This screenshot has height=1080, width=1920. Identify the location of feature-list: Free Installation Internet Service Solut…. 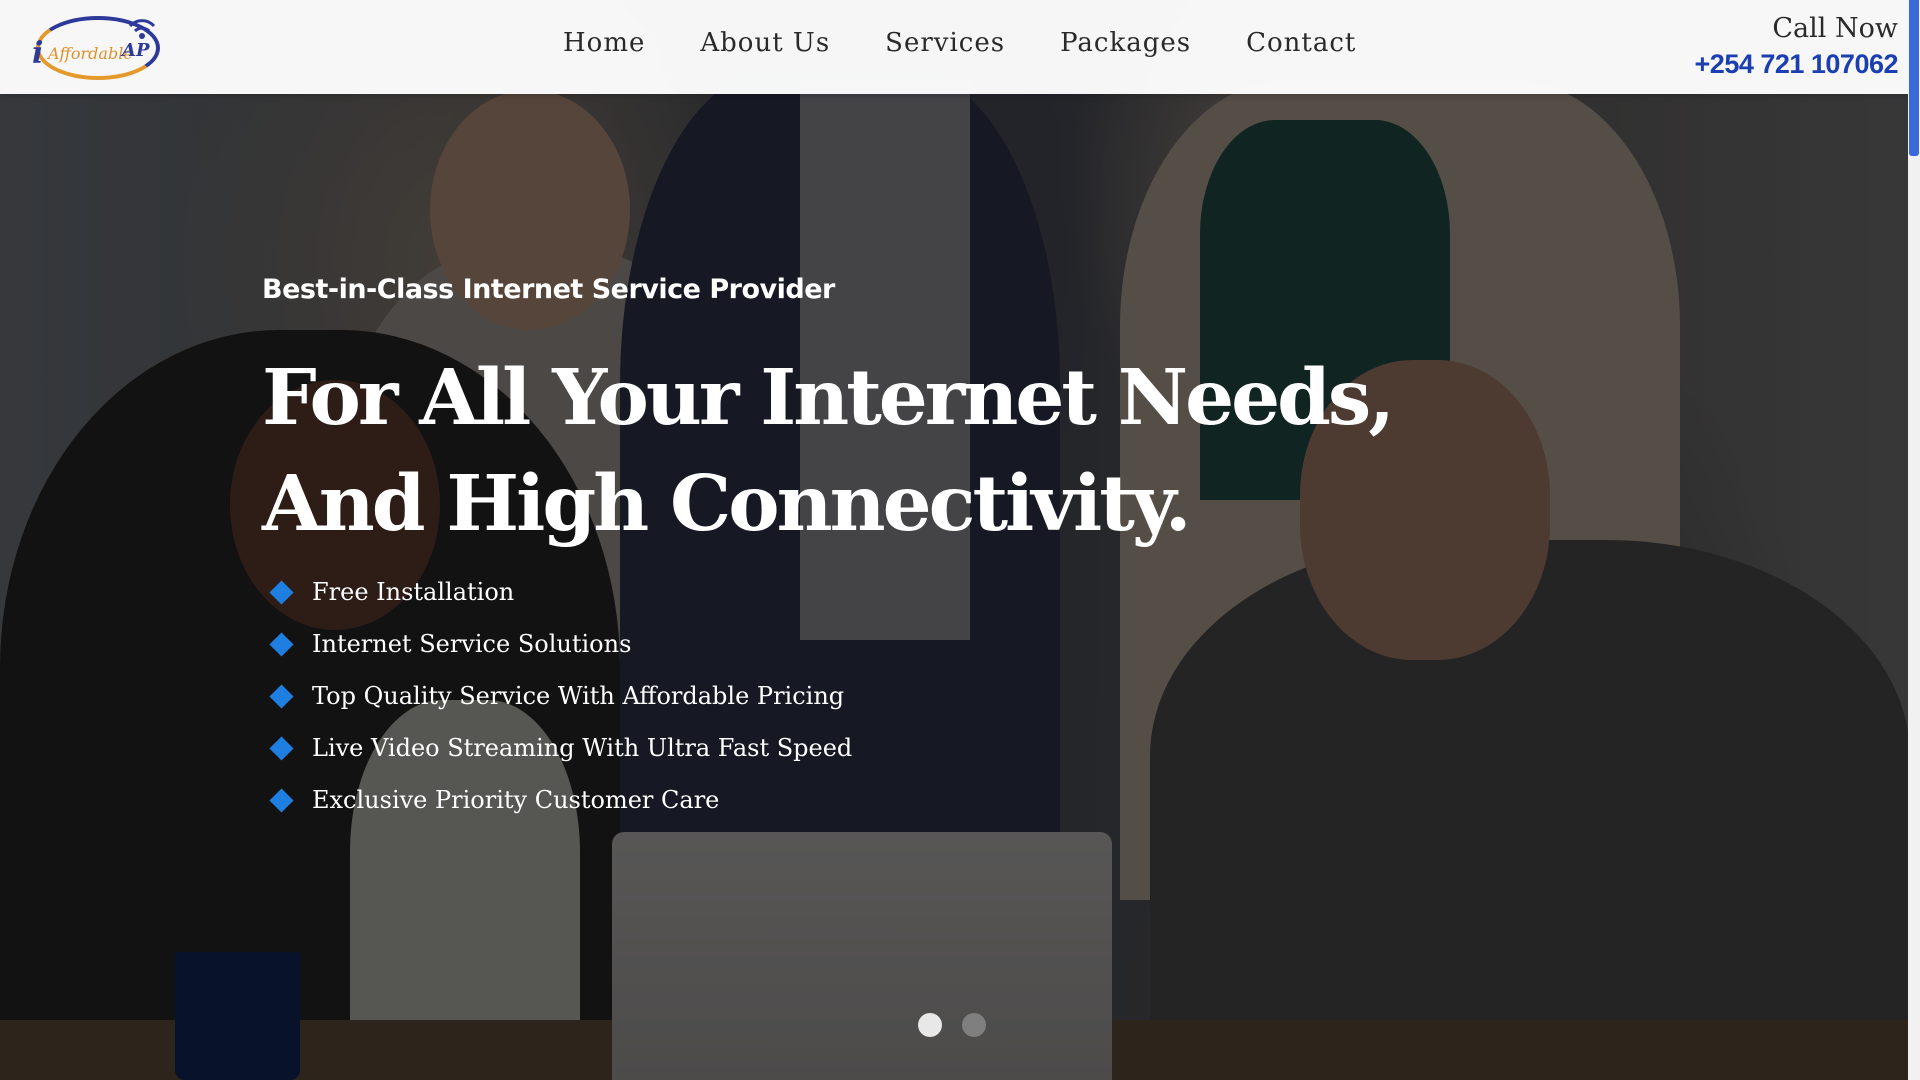
(561, 696).